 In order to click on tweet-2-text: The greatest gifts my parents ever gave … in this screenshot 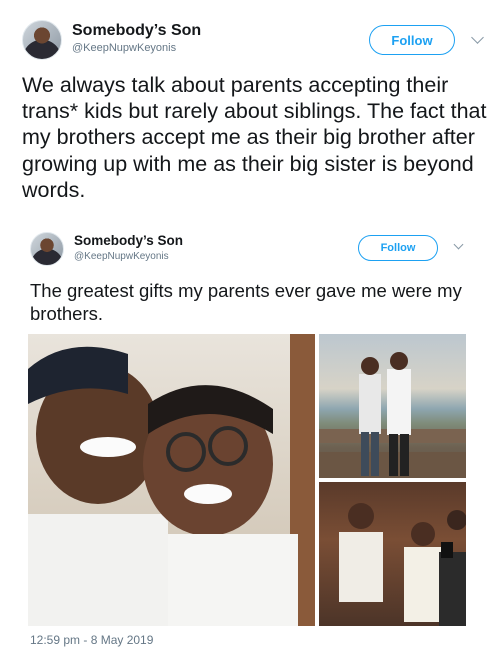, I will do `click(246, 302)`.